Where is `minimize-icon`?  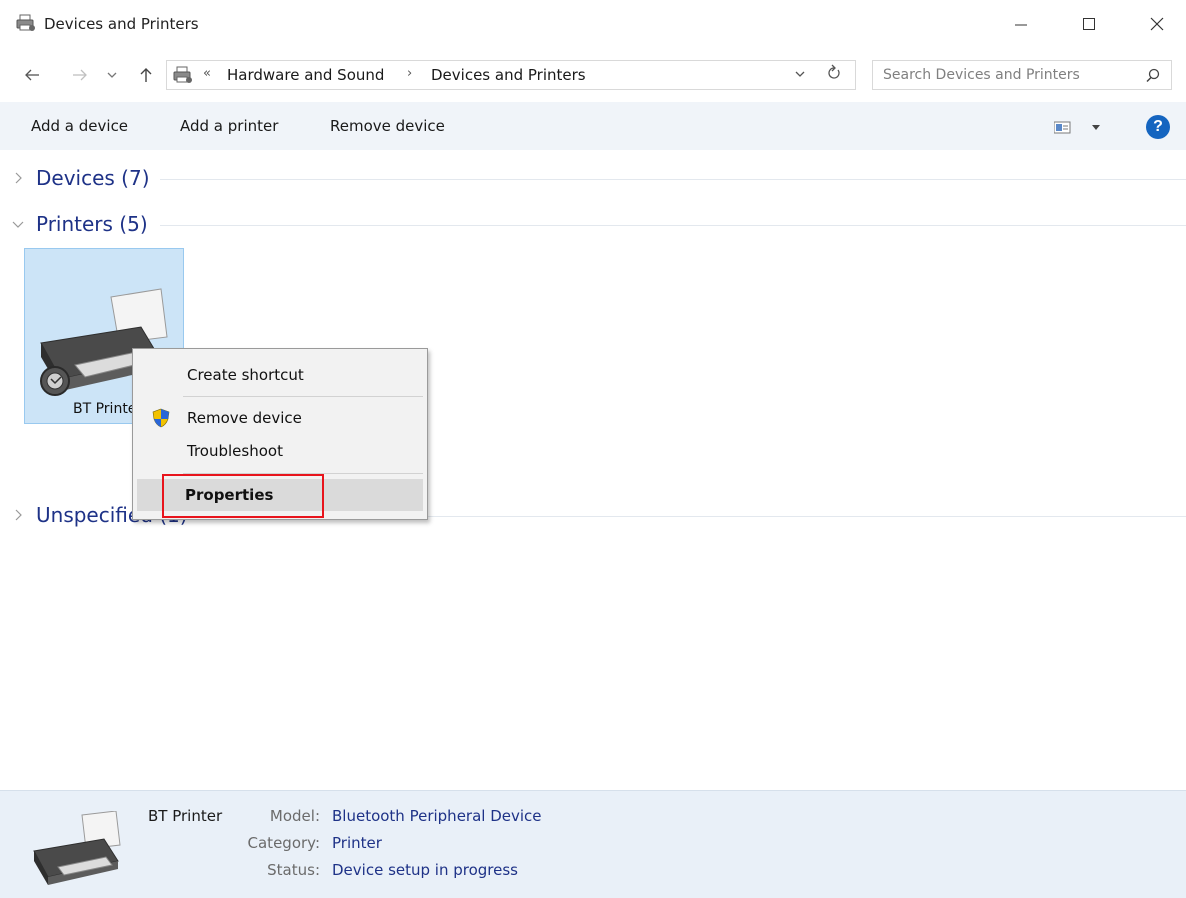 minimize-icon is located at coordinates (1021, 25).